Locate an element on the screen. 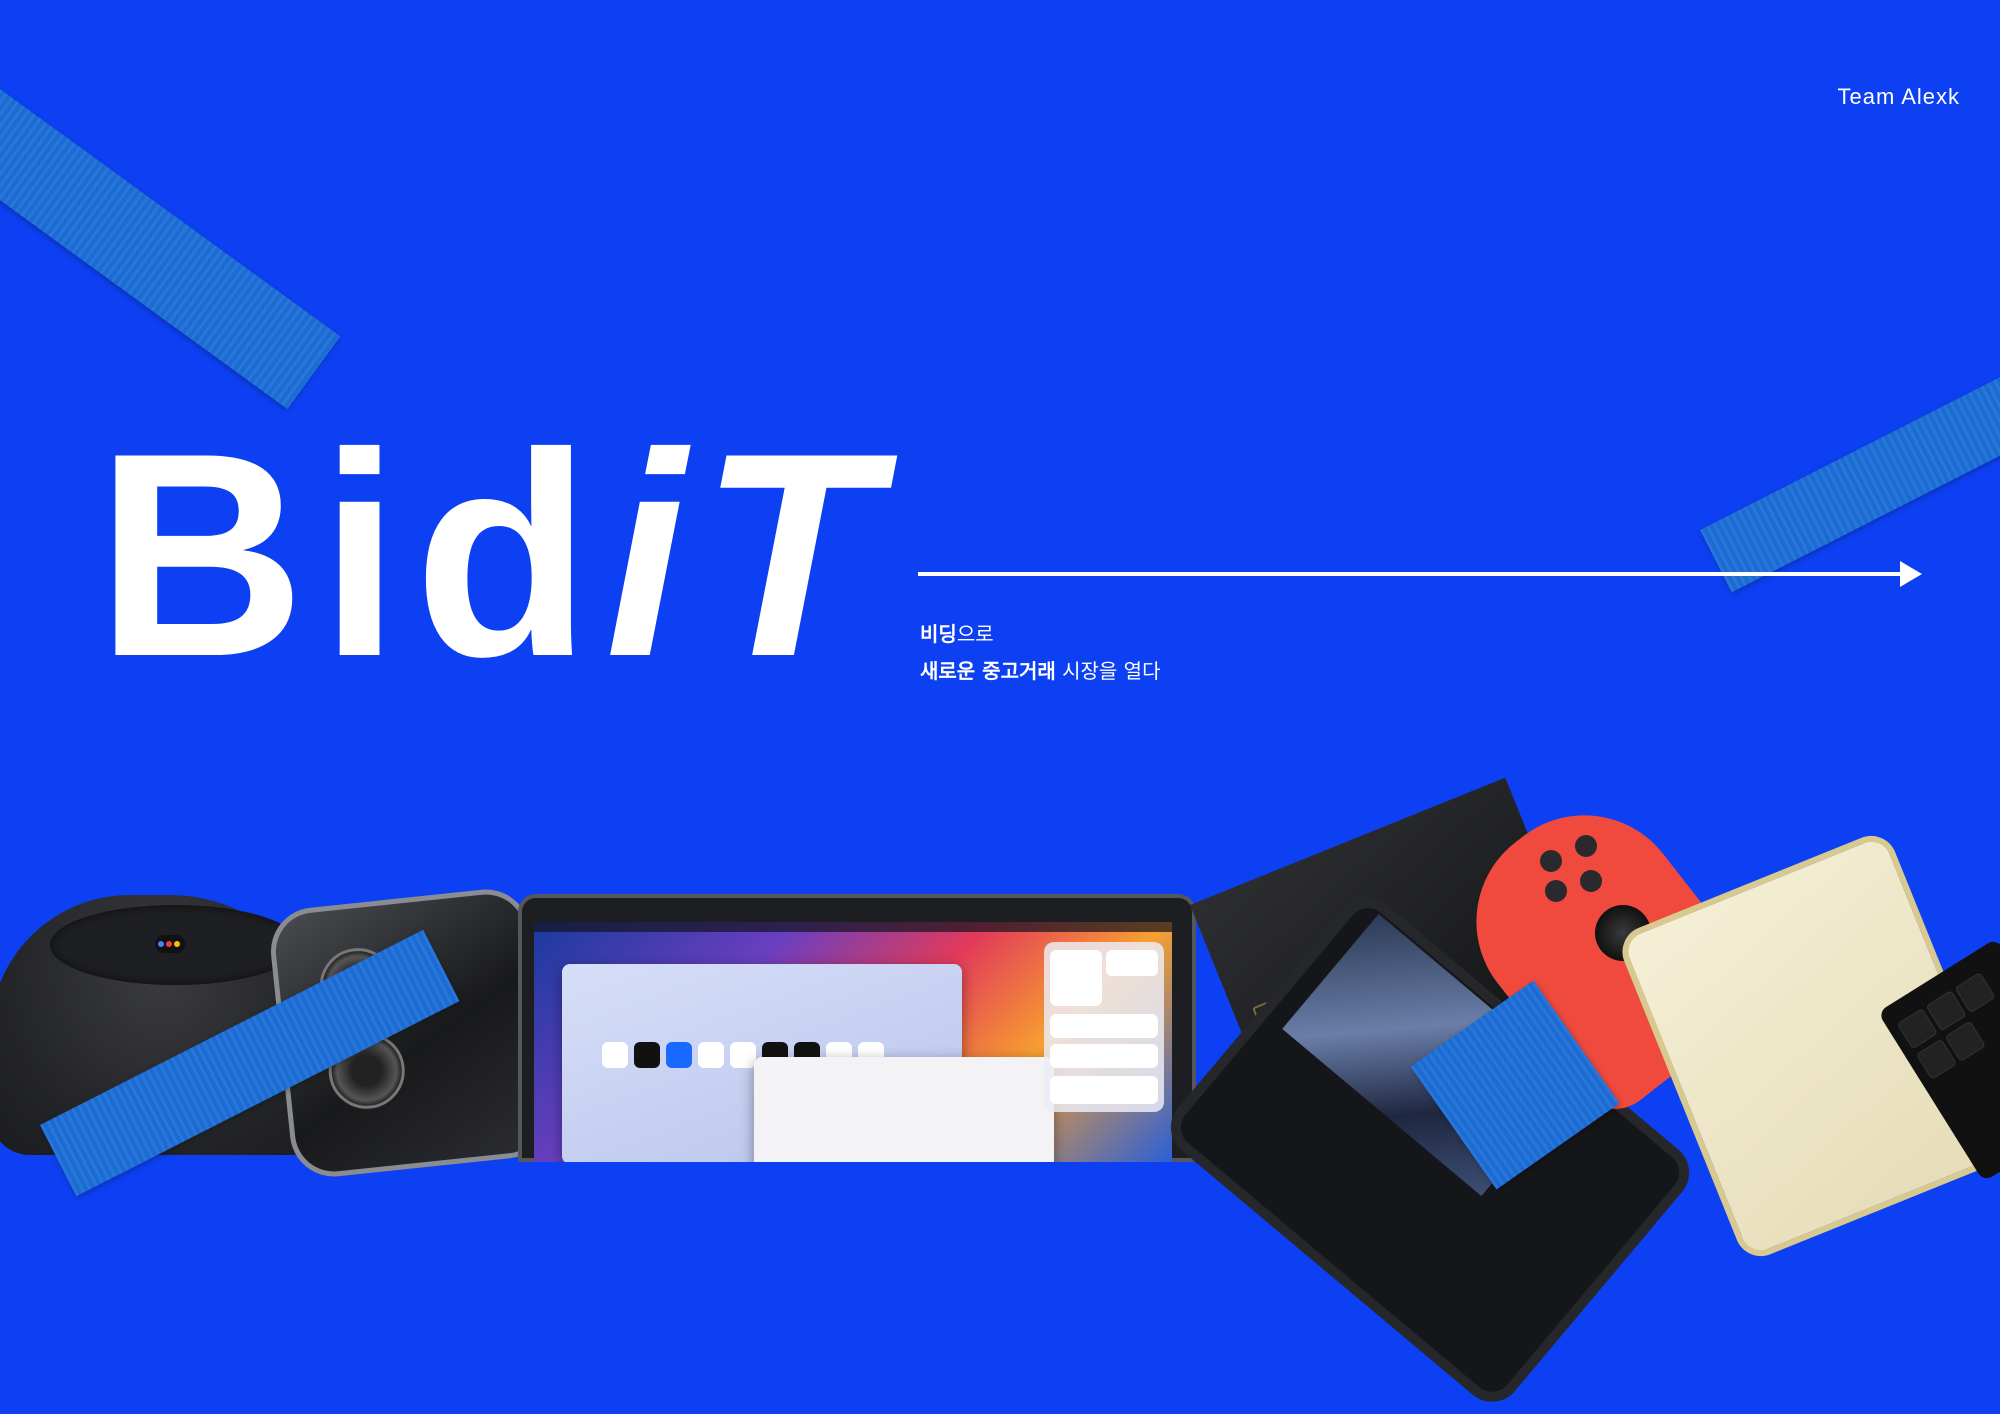  control-center-panel is located at coordinates (1104, 1027).